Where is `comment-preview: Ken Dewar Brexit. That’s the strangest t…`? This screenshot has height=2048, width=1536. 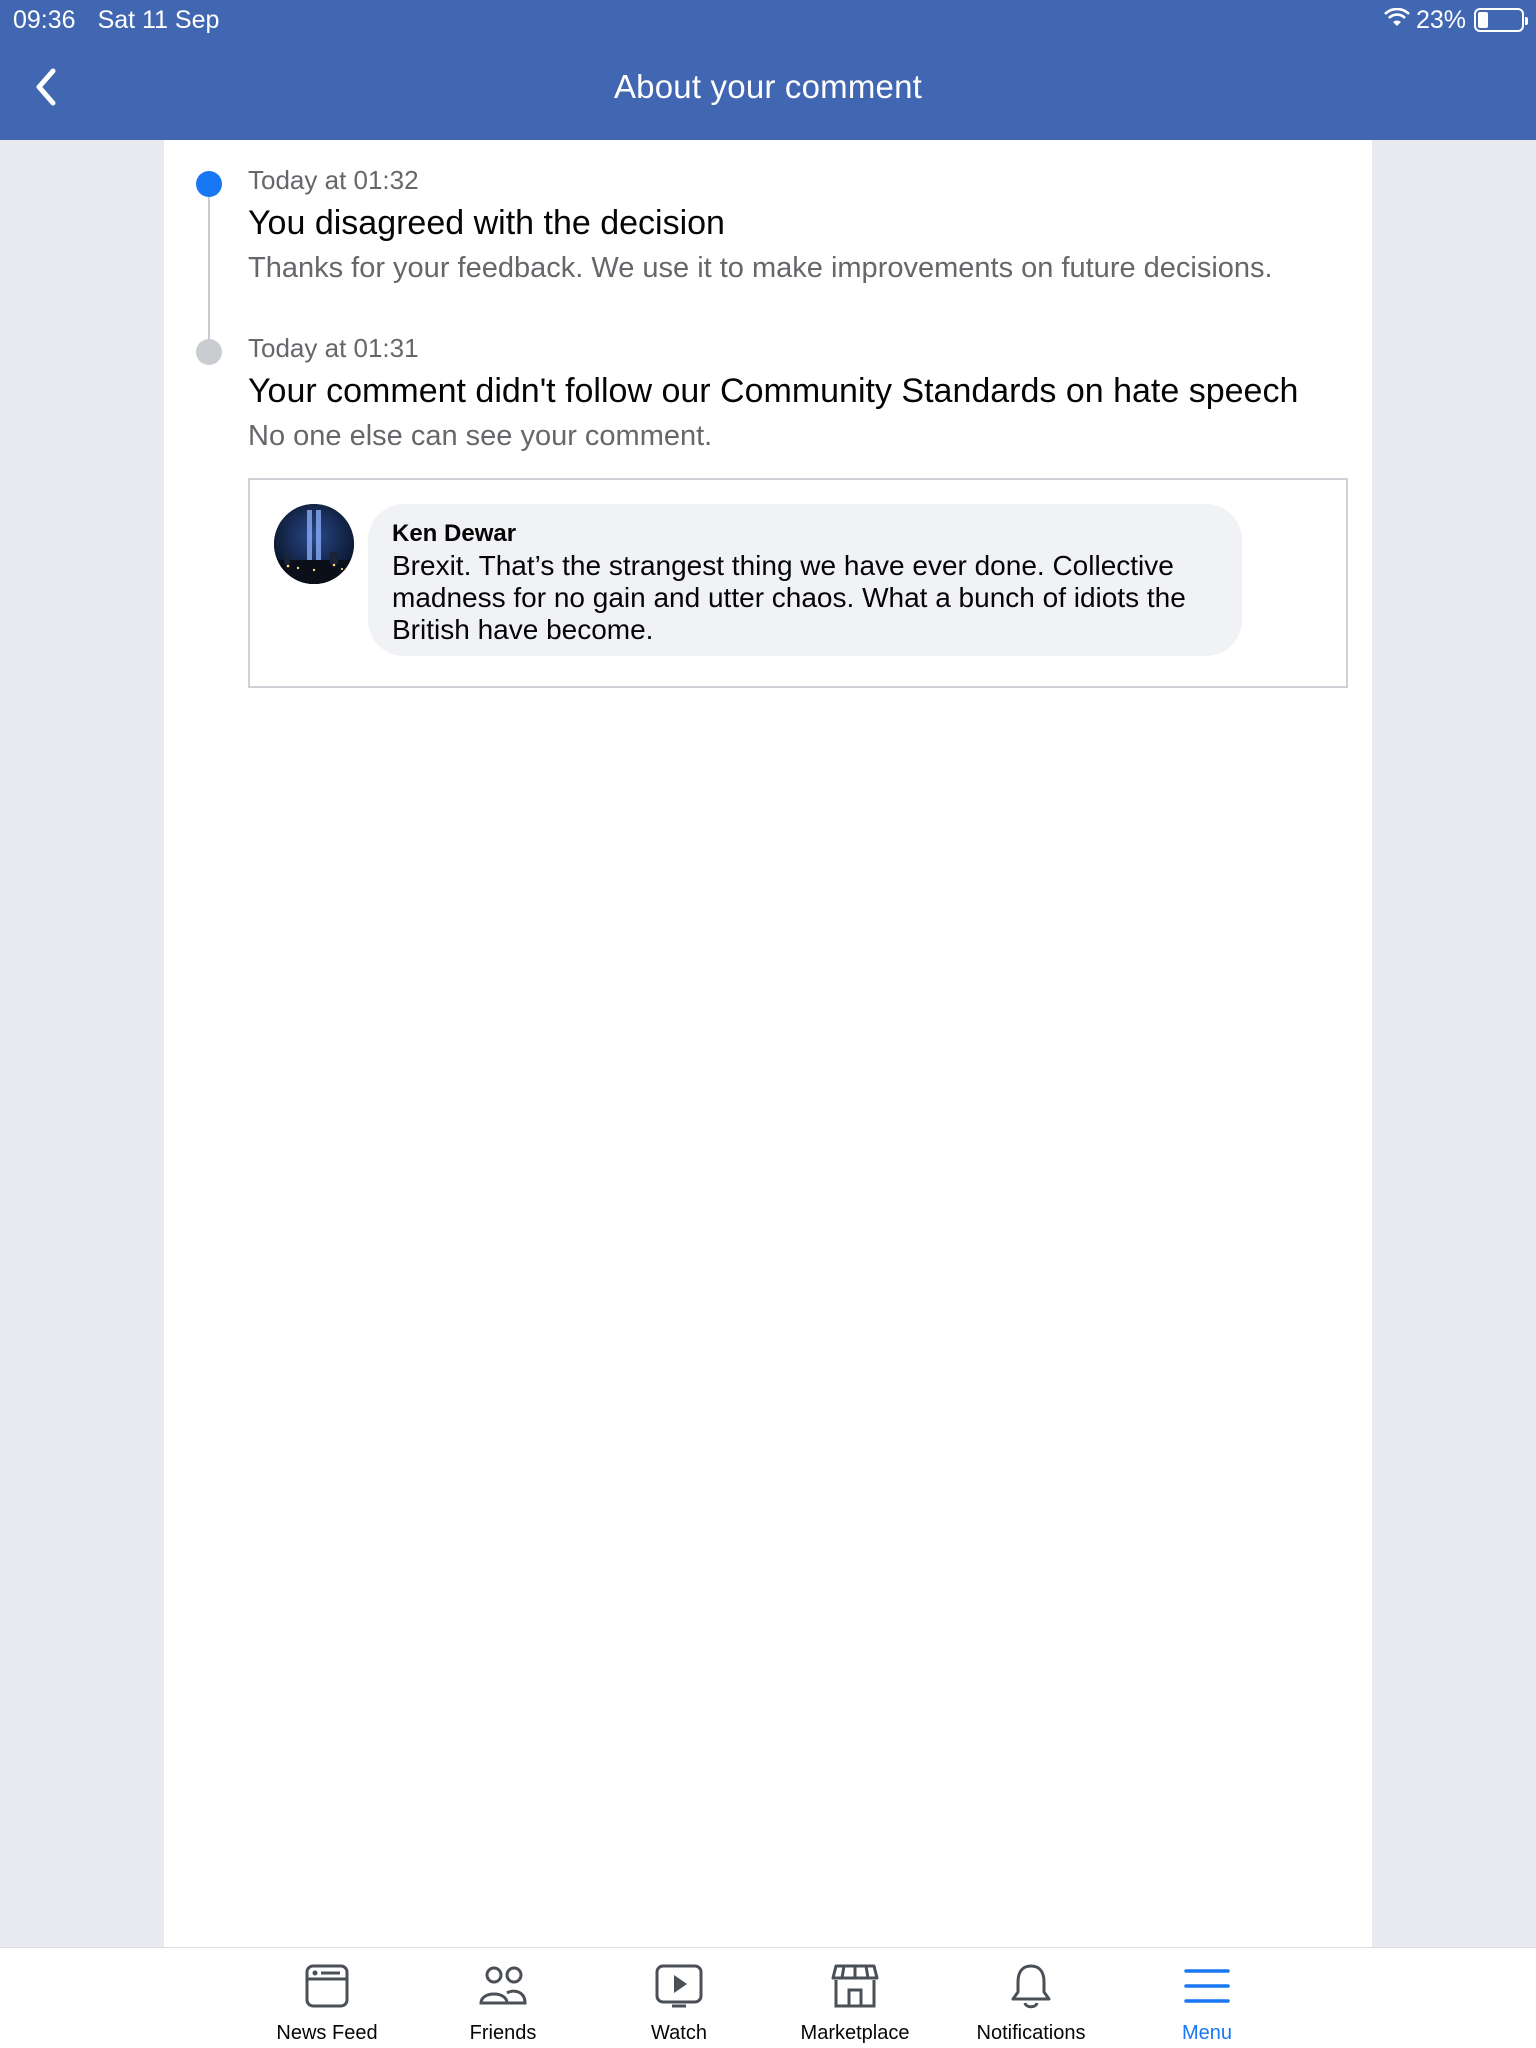
comment-preview: Ken Dewar Brexit. That’s the strangest t… is located at coordinates (798, 583).